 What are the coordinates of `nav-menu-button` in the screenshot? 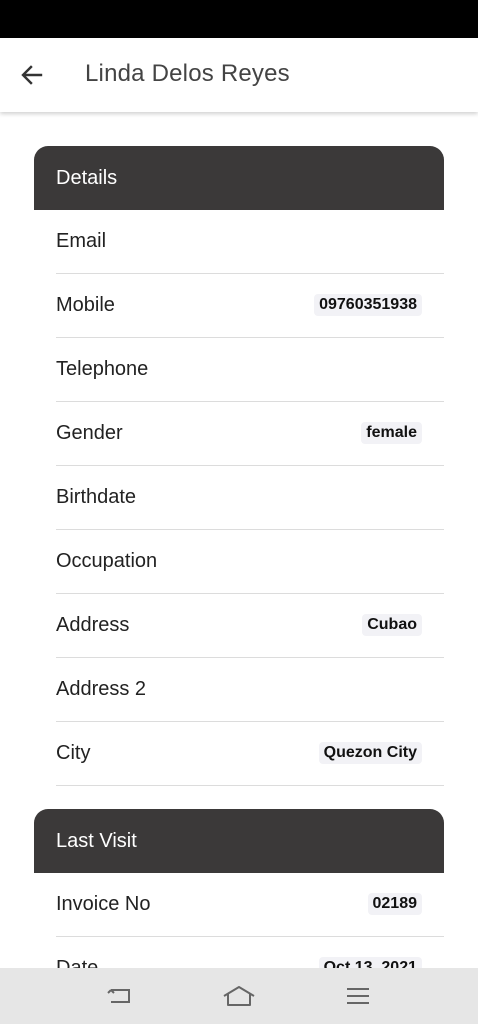 It's located at (358, 996).